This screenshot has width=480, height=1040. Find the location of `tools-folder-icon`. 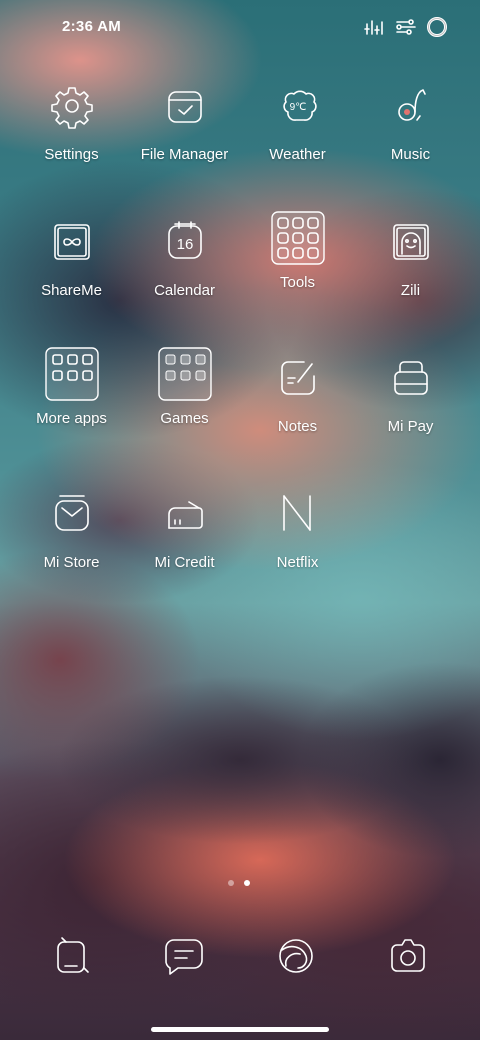

tools-folder-icon is located at coordinates (297, 238).